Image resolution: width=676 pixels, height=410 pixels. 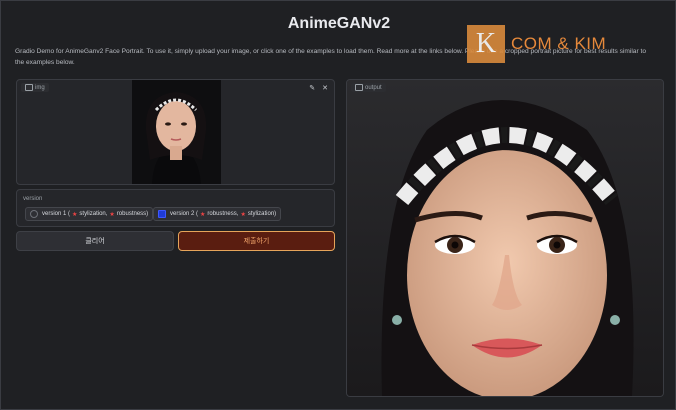 What do you see at coordinates (35, 87) in the screenshot?
I see `input-label: img` at bounding box center [35, 87].